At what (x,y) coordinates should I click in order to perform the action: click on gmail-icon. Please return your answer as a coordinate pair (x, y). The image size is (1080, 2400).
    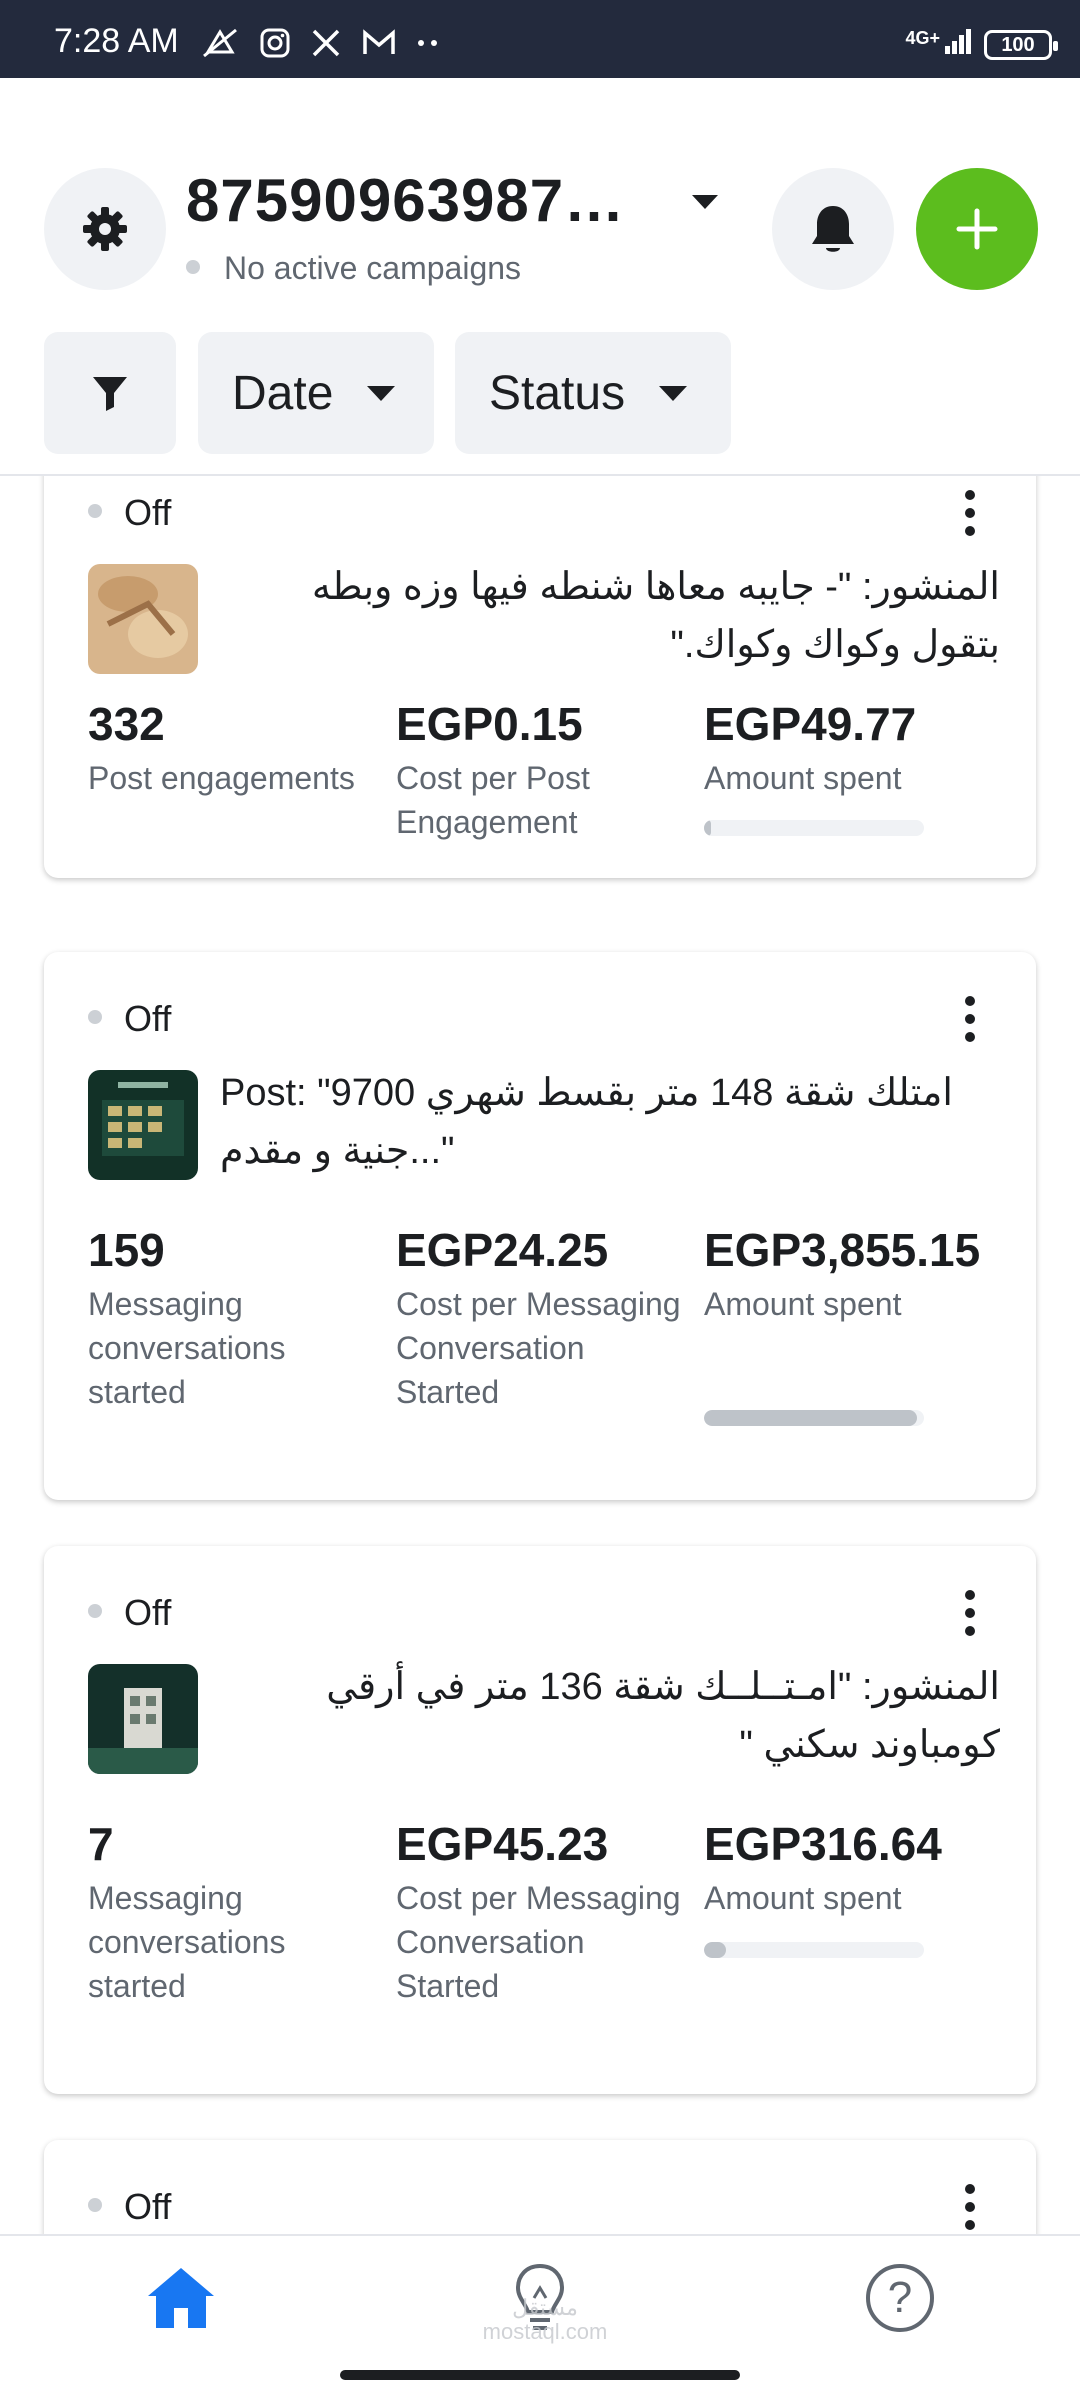
    Looking at the image, I should click on (378, 41).